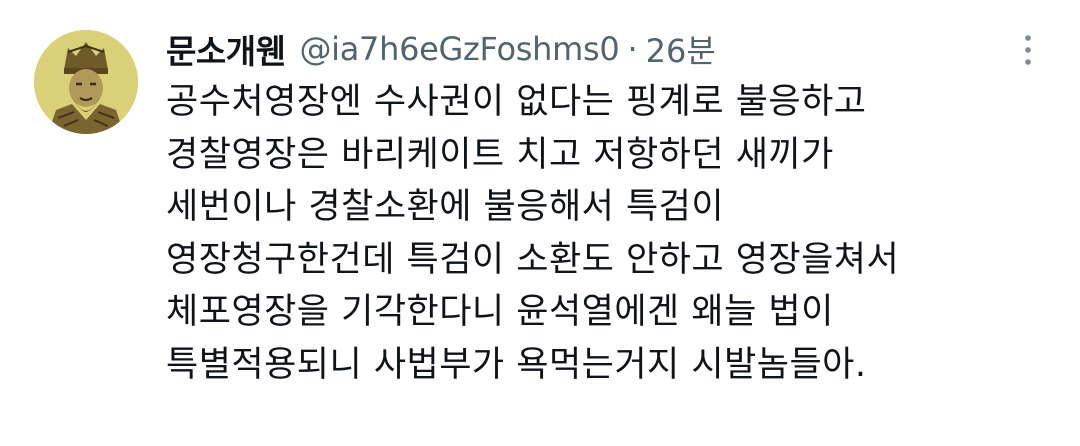 This screenshot has height=446, width=1080. Describe the element at coordinates (533, 259) in the screenshot. I see `tweet-text-line: 영장청구한건데 특검이 소환도 안하고 영장을쳐서` at that location.